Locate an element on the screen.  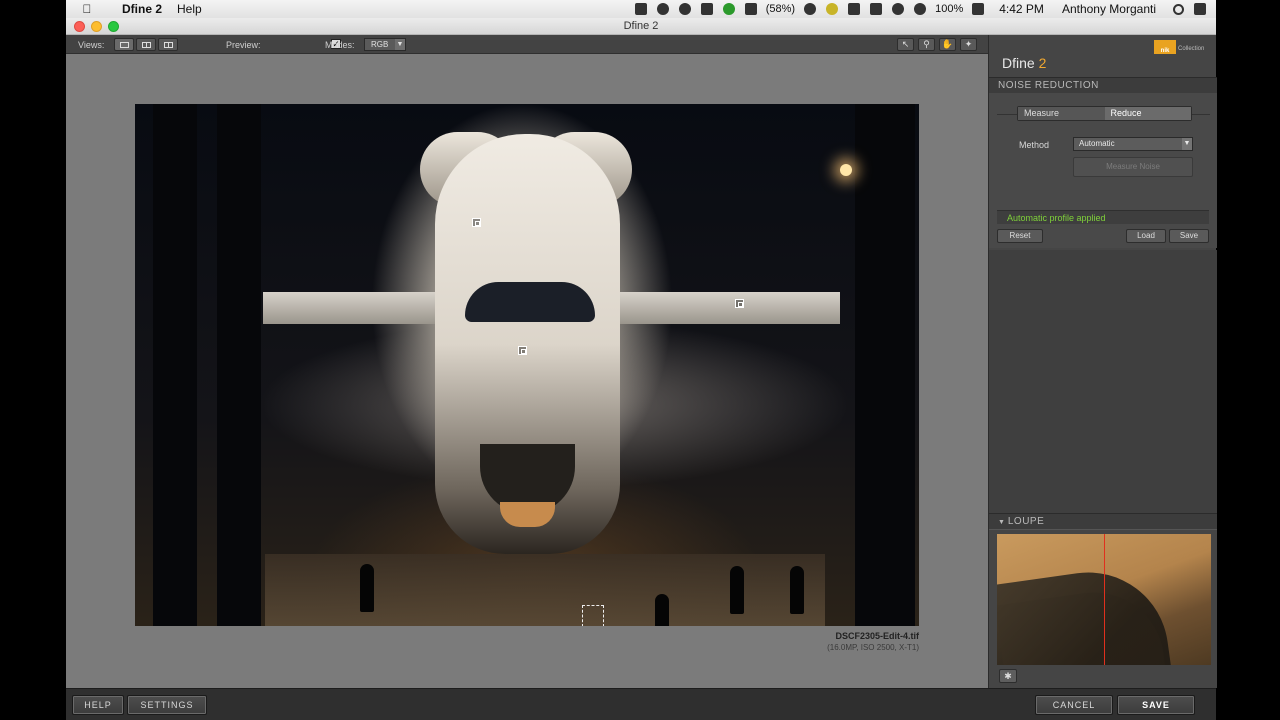
zoom-window-button is located at coordinates (113, 26).